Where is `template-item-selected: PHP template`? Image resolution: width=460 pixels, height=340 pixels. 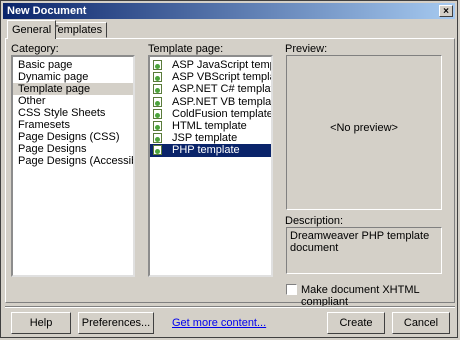 template-item-selected: PHP template is located at coordinates (210, 150).